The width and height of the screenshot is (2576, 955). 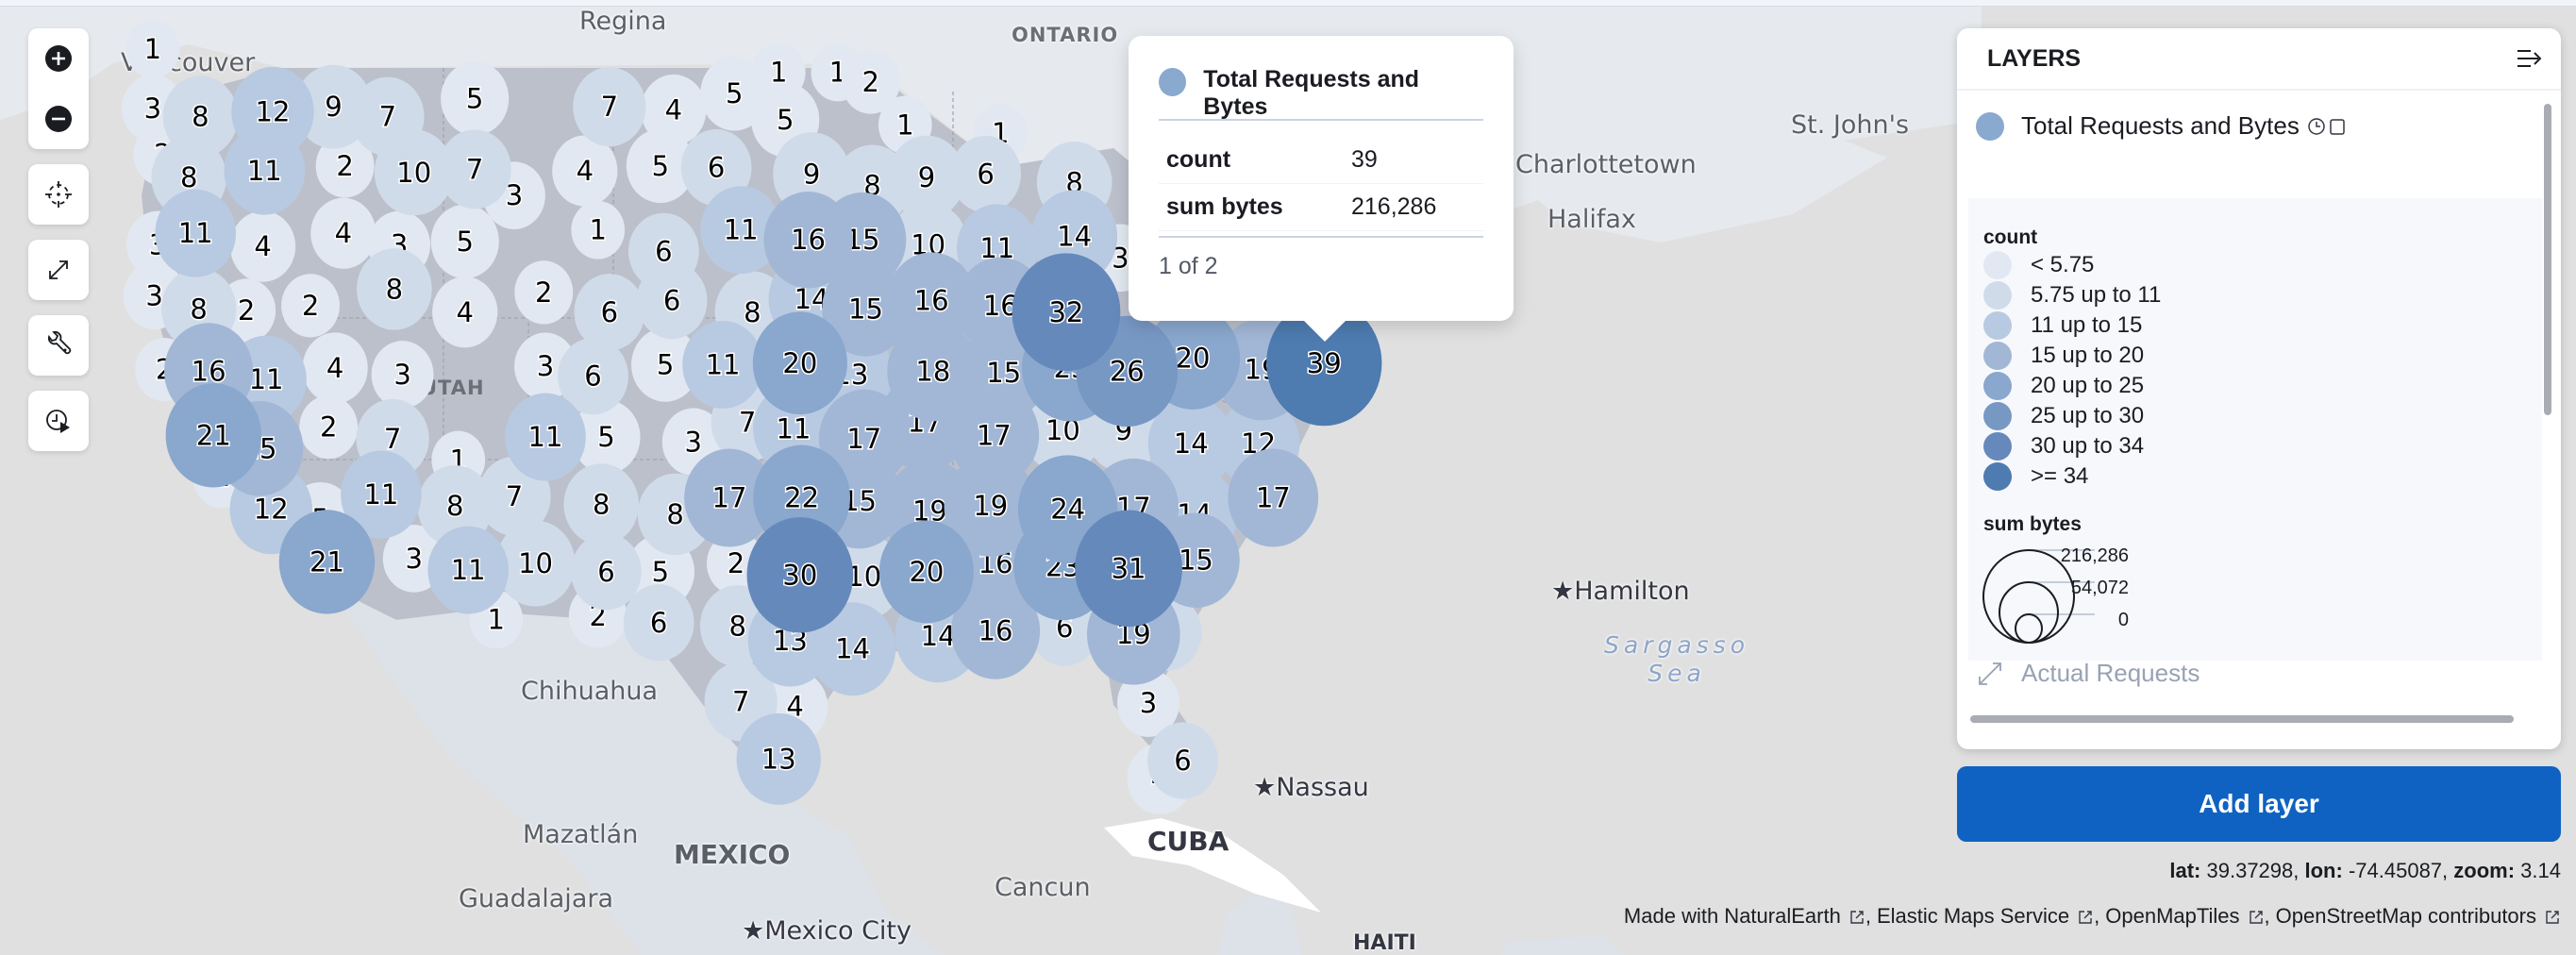 I want to click on attribution-link-naturalearth: Made with NaturalEarth,, so click(x=1747, y=916).